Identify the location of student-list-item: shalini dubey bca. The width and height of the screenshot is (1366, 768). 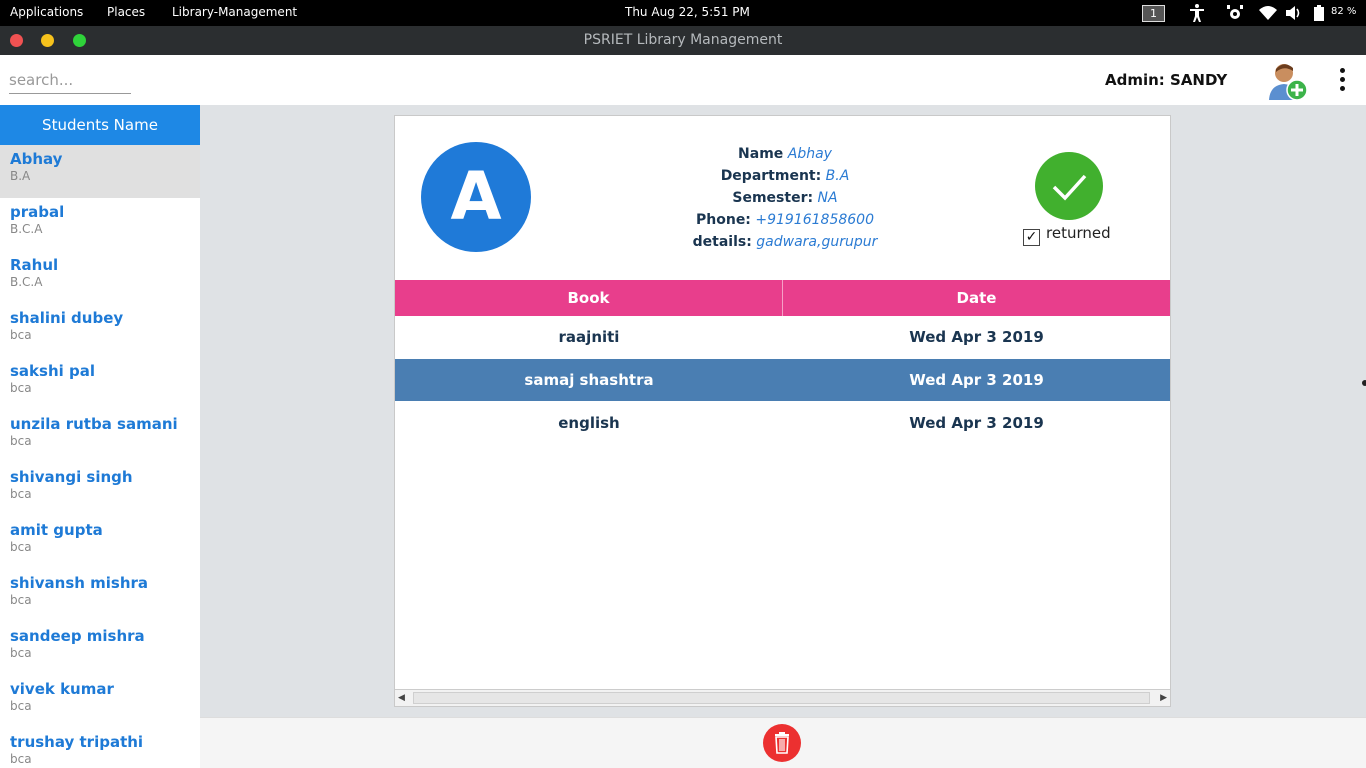
(100, 330).